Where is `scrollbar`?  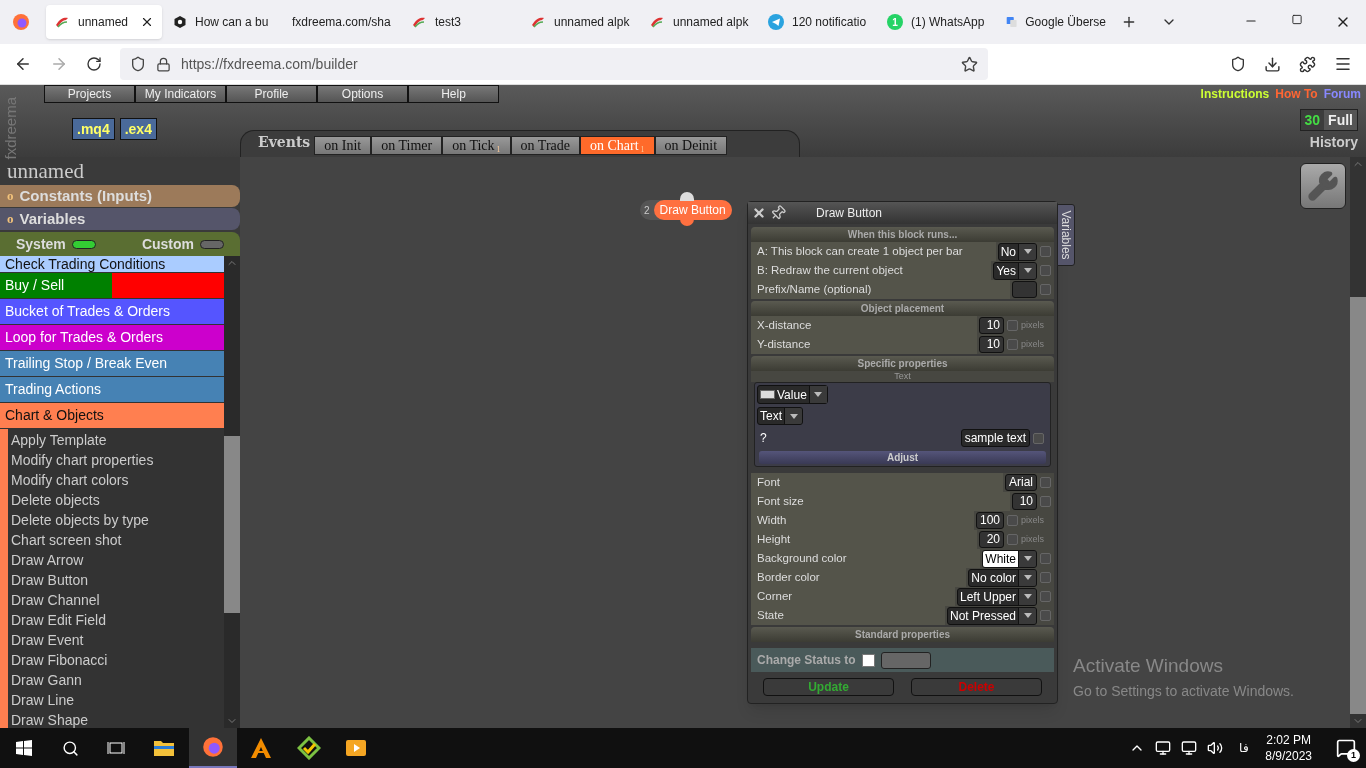 scrollbar is located at coordinates (232, 492).